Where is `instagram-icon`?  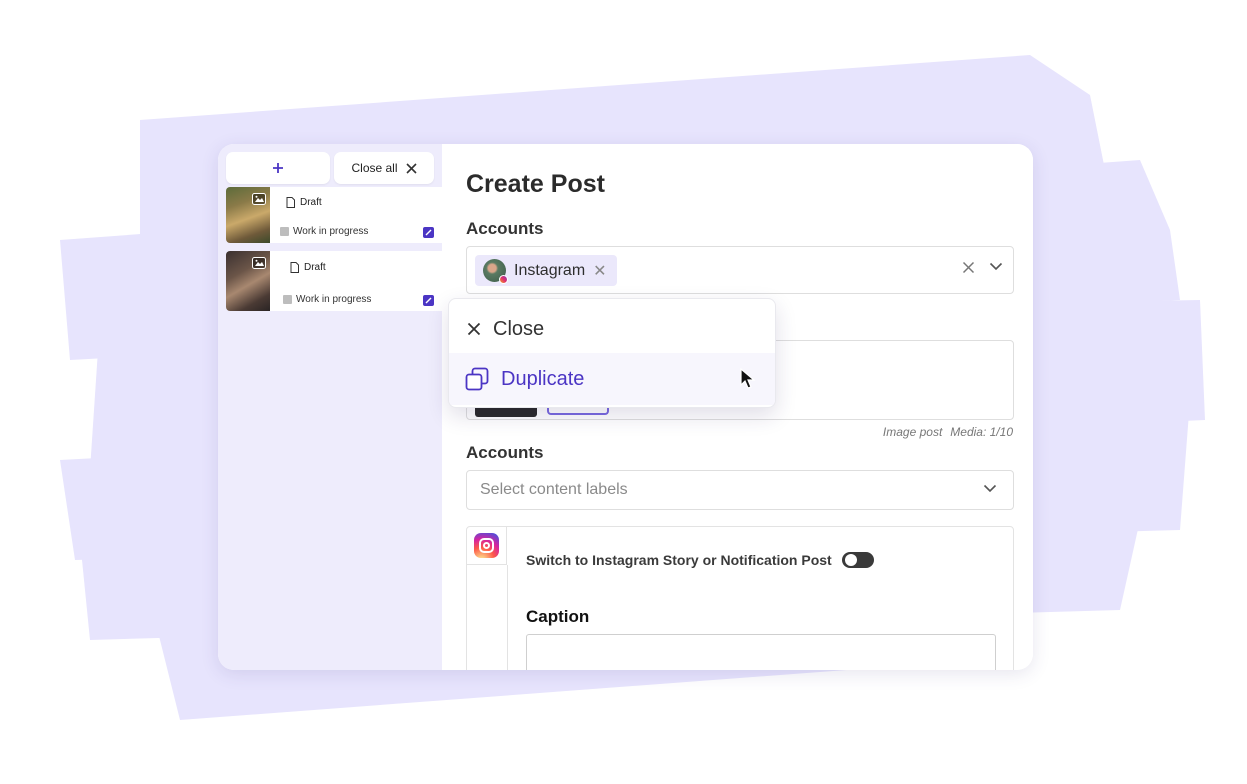 instagram-icon is located at coordinates (486, 545).